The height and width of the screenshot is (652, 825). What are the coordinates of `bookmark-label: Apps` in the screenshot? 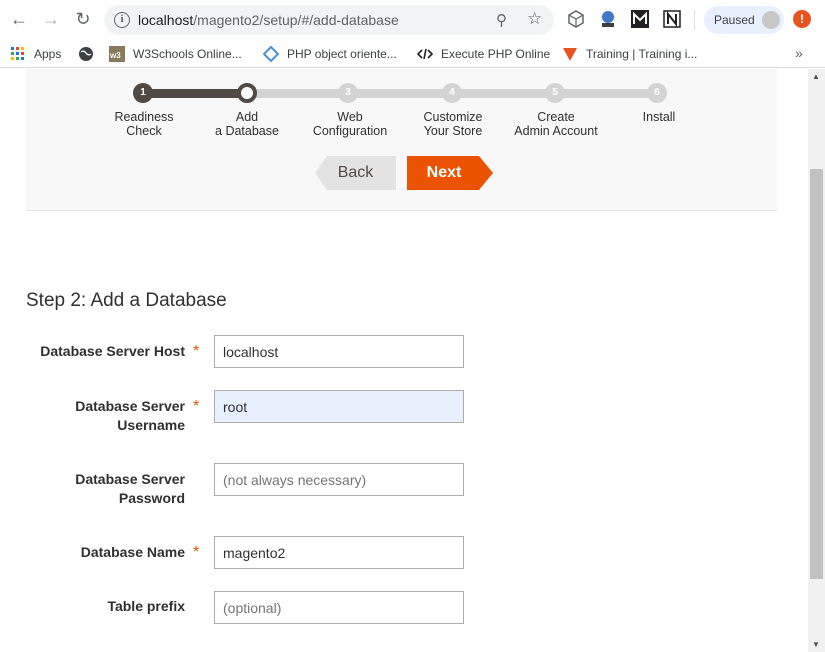 It's located at (48, 54).